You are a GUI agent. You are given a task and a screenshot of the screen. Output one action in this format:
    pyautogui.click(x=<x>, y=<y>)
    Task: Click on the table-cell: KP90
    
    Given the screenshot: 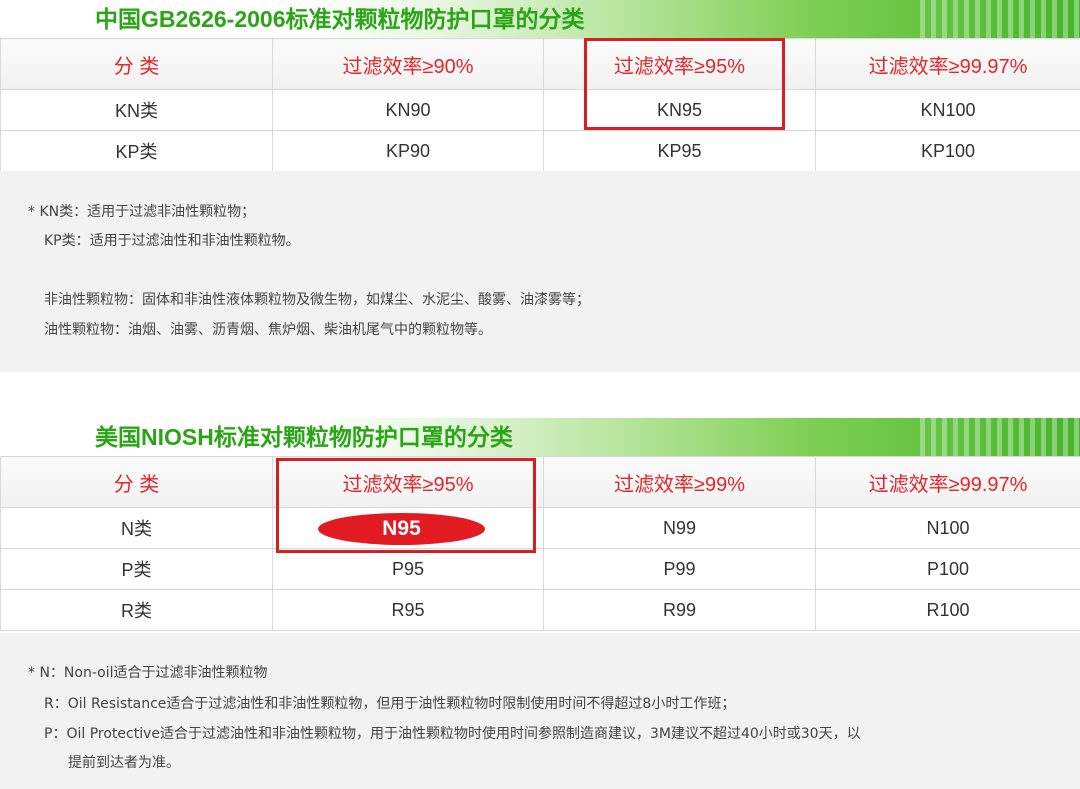 What is the action you would take?
    pyautogui.click(x=408, y=151)
    